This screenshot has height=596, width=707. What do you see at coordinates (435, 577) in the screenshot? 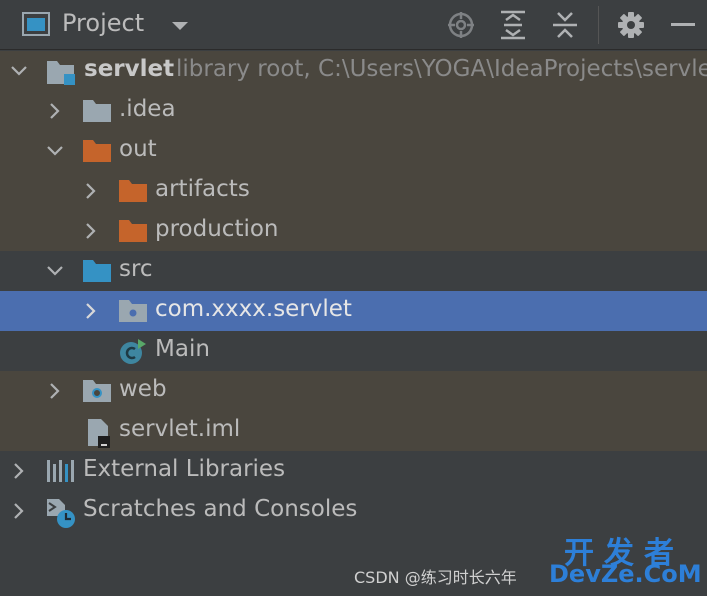
I see `watermark-text: CSDN @练习时长六年` at bounding box center [435, 577].